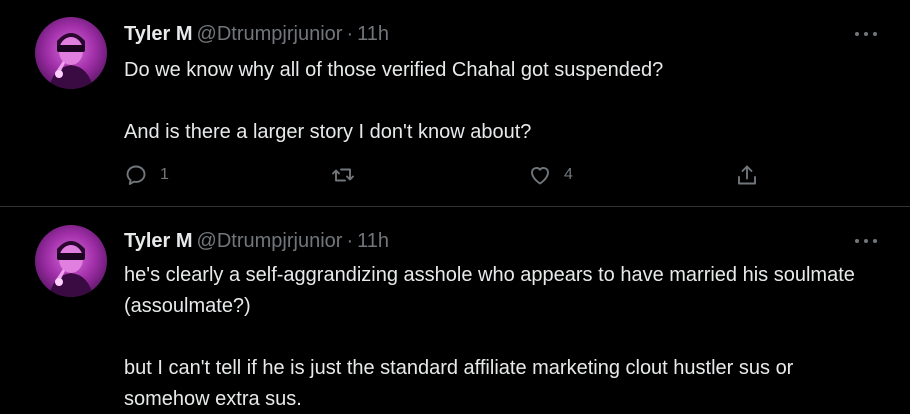  Describe the element at coordinates (444, 175) in the screenshot. I see `tweet-actions: 1 4` at that location.